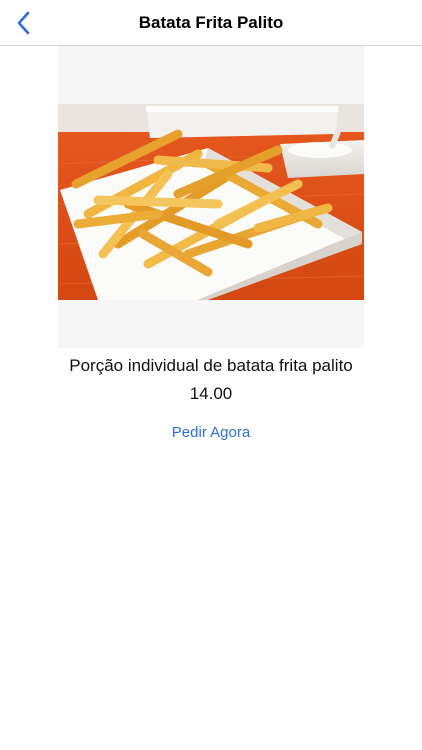  What do you see at coordinates (211, 393) in the screenshot?
I see `product-price: 14.00` at bounding box center [211, 393].